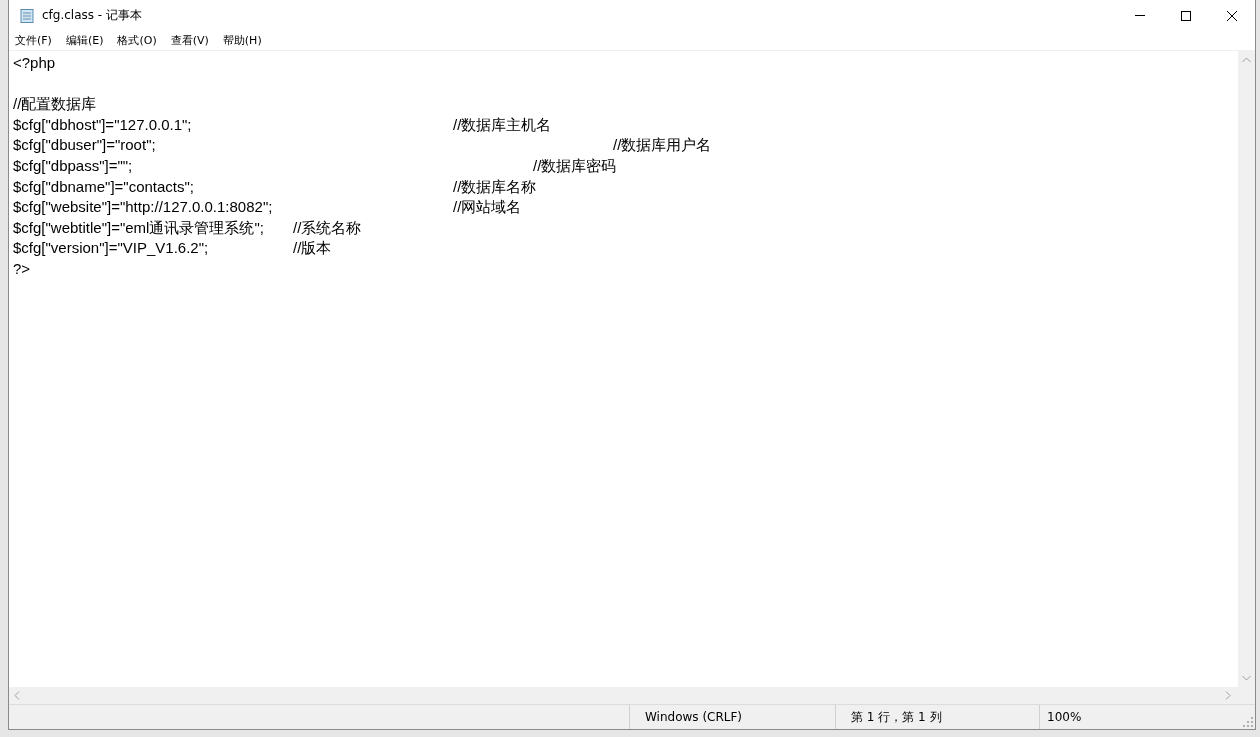 This screenshot has width=1260, height=737. I want to click on scroll-down-icon, so click(1246, 678).